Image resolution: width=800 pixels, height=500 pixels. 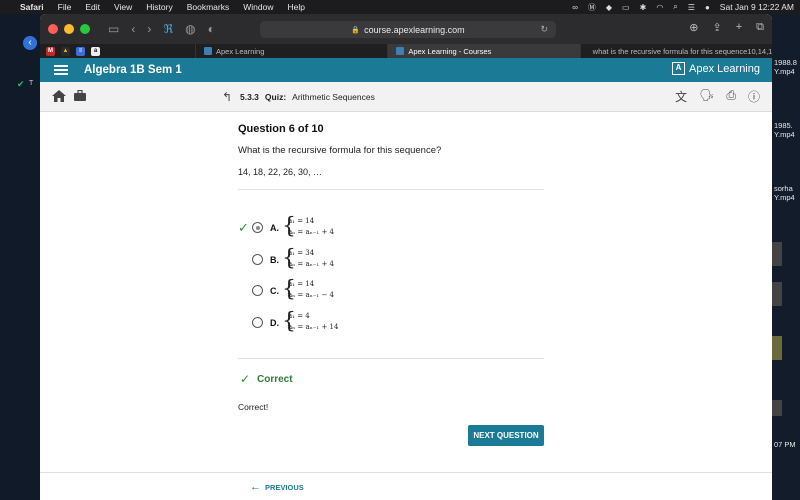 I want to click on briefcase-icon, so click(x=80, y=95).